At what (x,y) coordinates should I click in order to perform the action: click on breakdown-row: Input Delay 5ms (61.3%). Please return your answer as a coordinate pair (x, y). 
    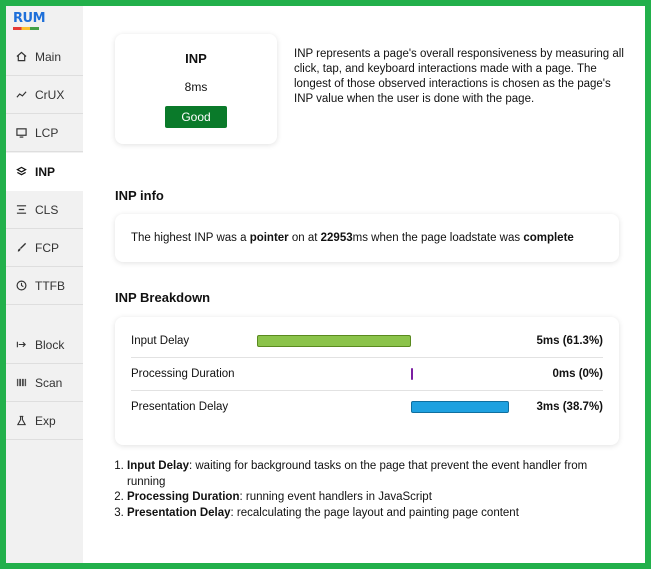
    Looking at the image, I should click on (367, 341).